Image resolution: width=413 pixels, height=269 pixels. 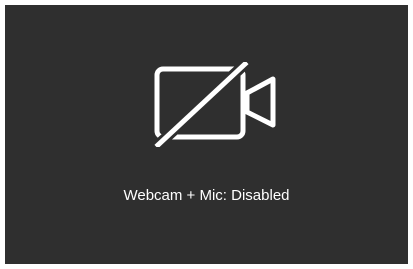 I want to click on video-camera-off-icon, so click(x=217, y=104).